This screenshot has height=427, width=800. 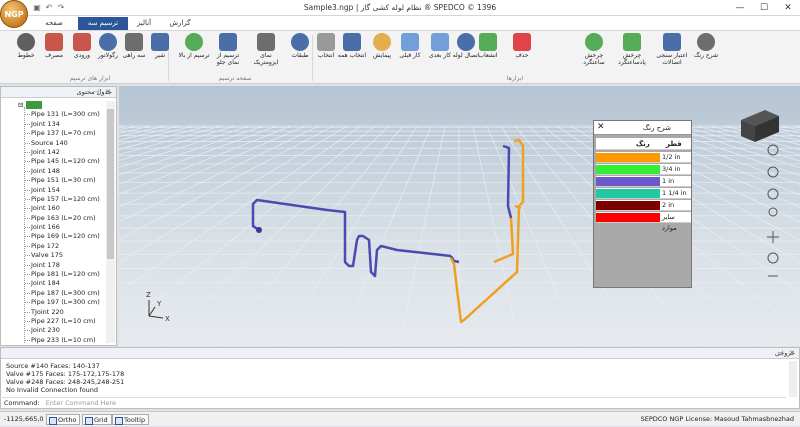 I want to click on tree-item: Joint 148, so click(x=52, y=171).